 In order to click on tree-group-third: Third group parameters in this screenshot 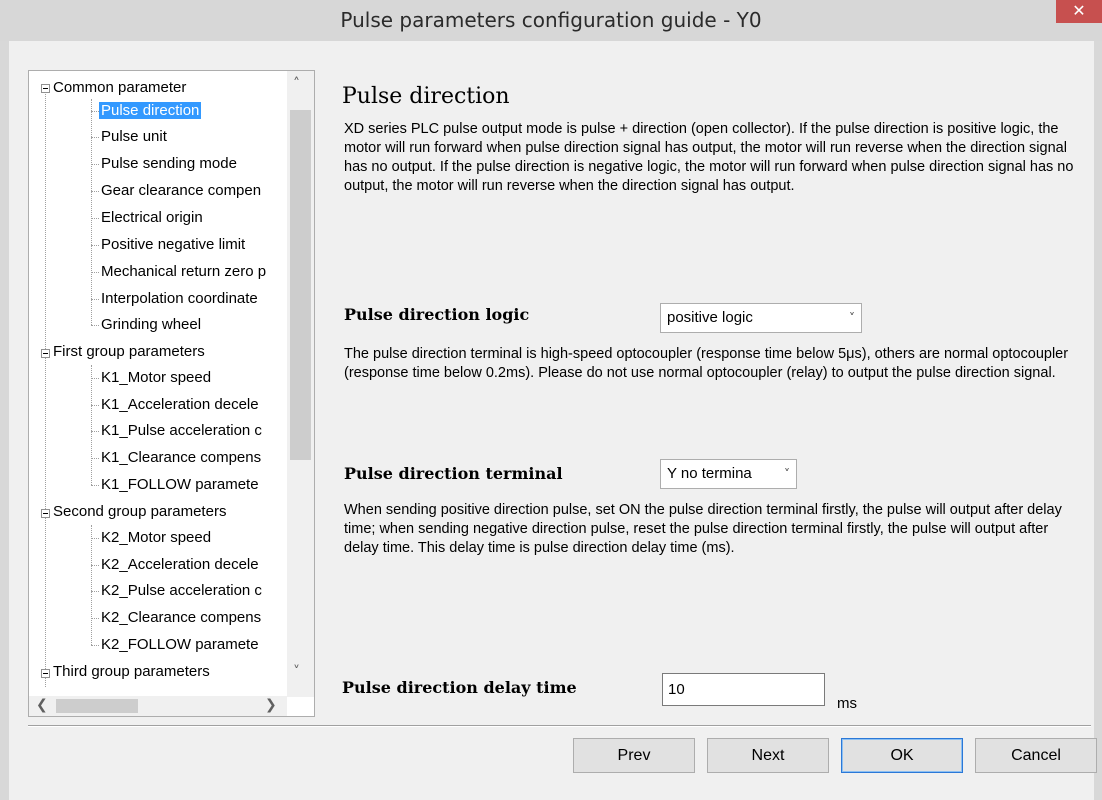, I will do `click(131, 672)`.